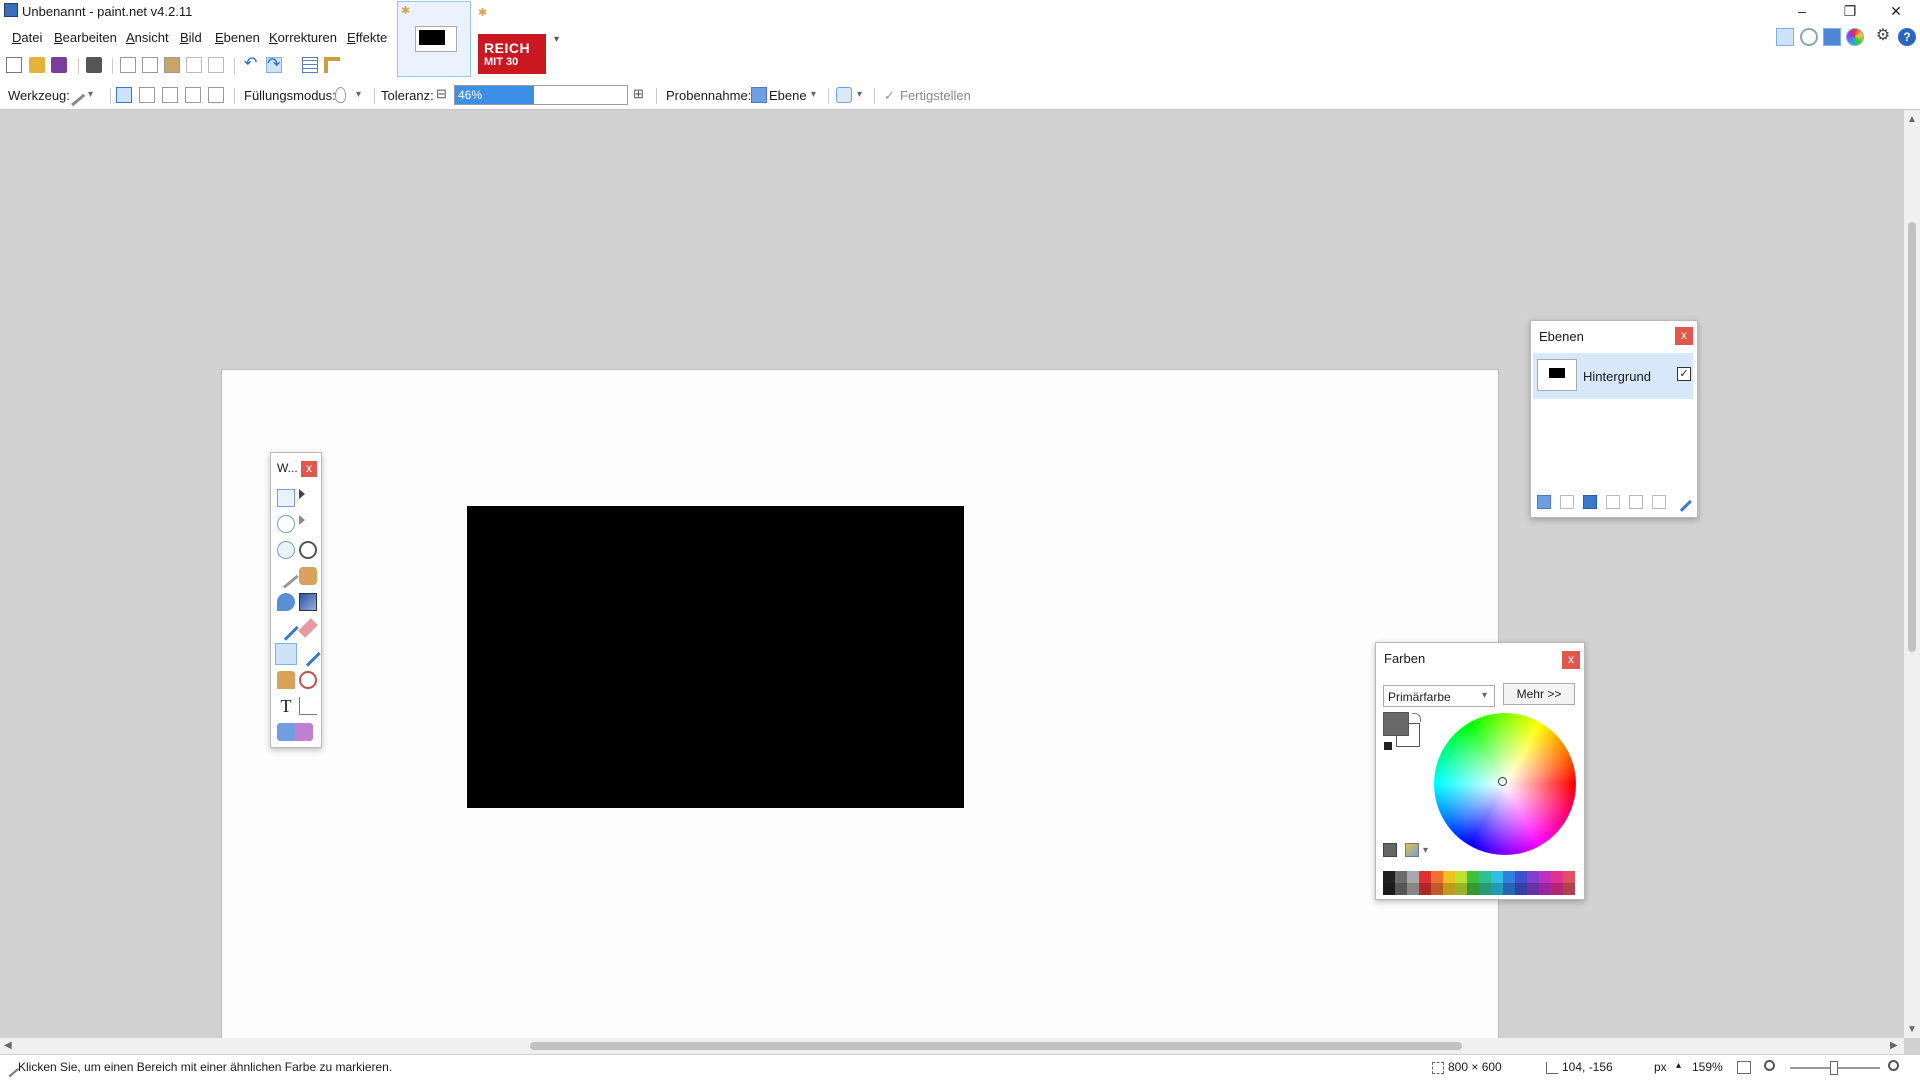 The height and width of the screenshot is (1080, 1920). Describe the element at coordinates (286, 524) in the screenshot. I see `lasso-select-tool-icon` at that location.